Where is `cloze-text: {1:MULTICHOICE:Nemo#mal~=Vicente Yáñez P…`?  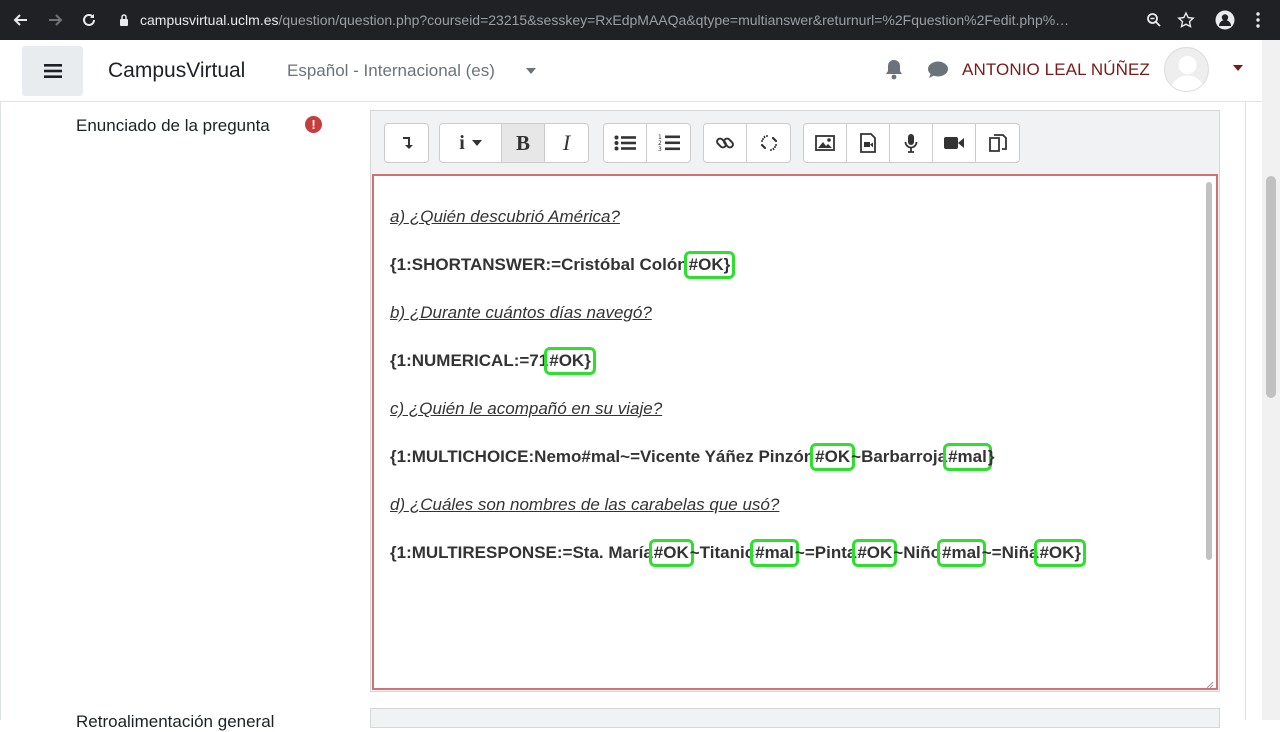
cloze-text: {1:MULTICHOICE:Nemo#mal~=Vicente Yáñez P… is located at coordinates (602, 456).